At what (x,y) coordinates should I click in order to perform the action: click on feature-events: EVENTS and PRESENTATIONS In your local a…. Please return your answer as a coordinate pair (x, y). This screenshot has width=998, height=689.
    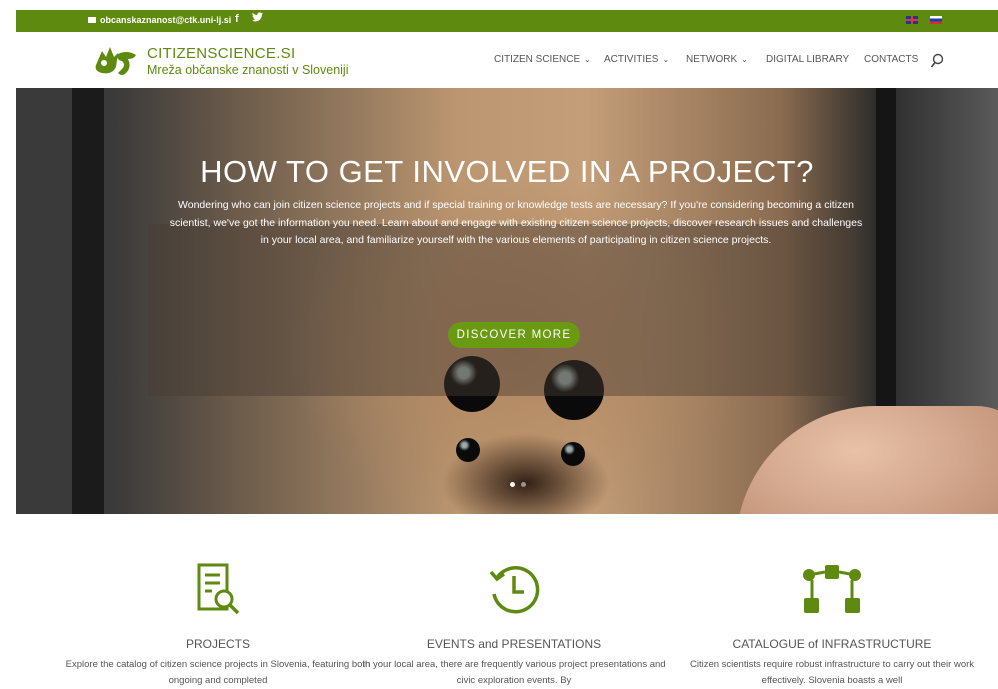
    Looking at the image, I should click on (514, 624).